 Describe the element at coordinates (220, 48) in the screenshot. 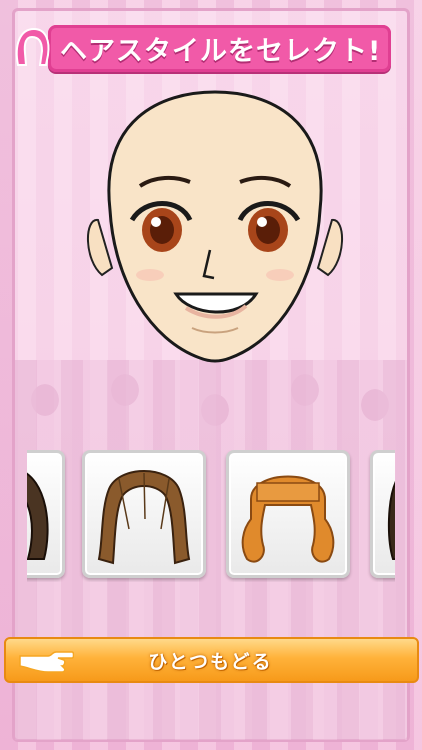

I see `page-title: ヘアスタイルをセレクト!` at that location.